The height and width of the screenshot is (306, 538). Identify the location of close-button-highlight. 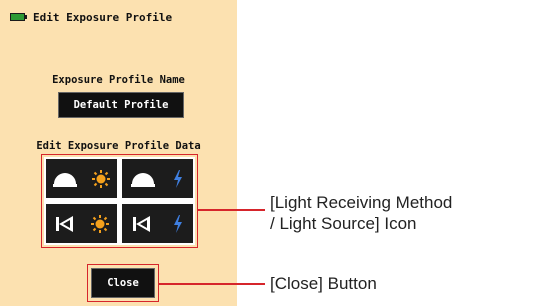
(123, 283).